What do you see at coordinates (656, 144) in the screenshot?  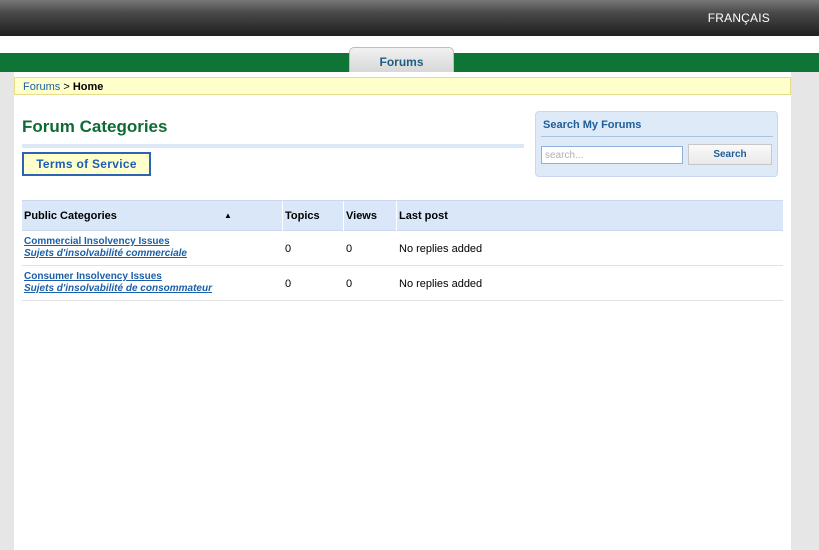 I see `search-panel: Search My Forums Search` at bounding box center [656, 144].